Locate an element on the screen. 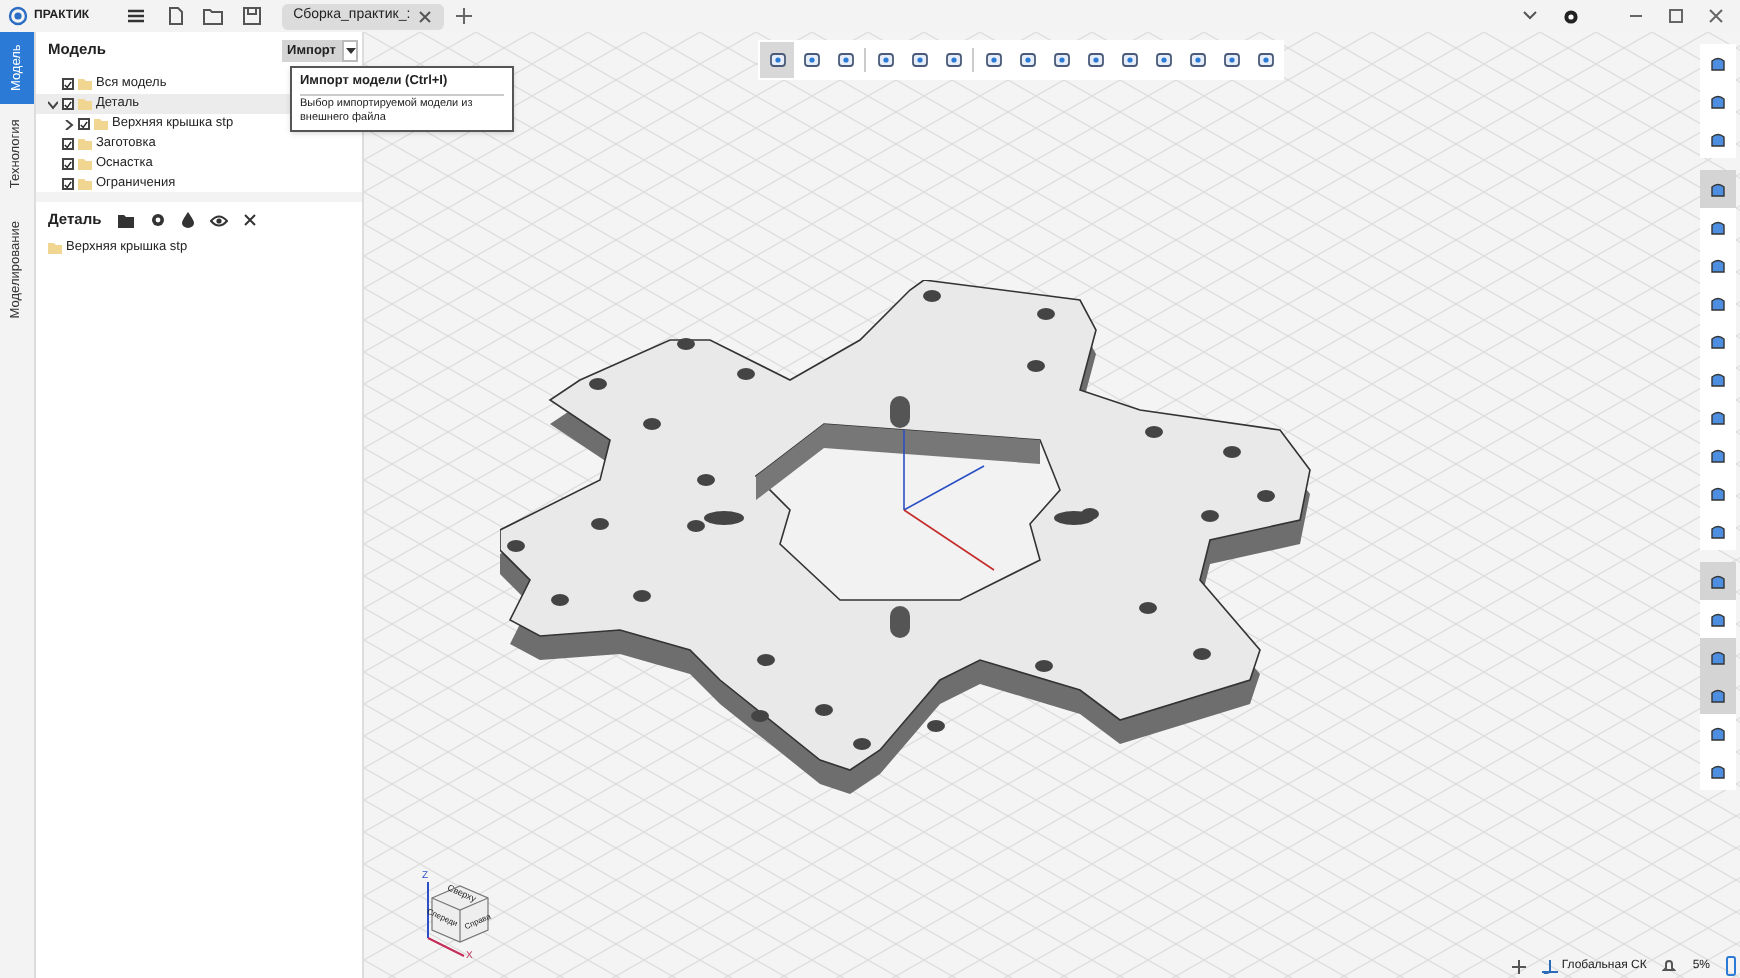 Image resolution: width=1740 pixels, height=978 pixels. panel-icon is located at coordinates (1731, 966).